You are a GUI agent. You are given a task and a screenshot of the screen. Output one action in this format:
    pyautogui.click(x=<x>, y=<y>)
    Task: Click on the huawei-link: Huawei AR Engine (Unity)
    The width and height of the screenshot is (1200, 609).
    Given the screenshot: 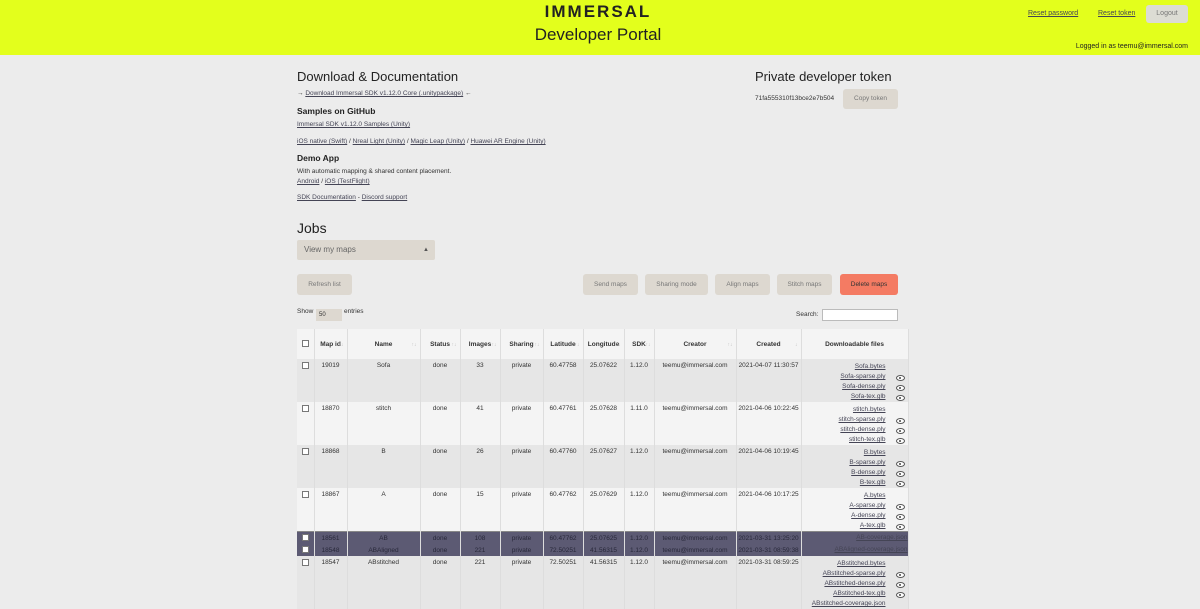 What is the action you would take?
    pyautogui.click(x=507, y=141)
    